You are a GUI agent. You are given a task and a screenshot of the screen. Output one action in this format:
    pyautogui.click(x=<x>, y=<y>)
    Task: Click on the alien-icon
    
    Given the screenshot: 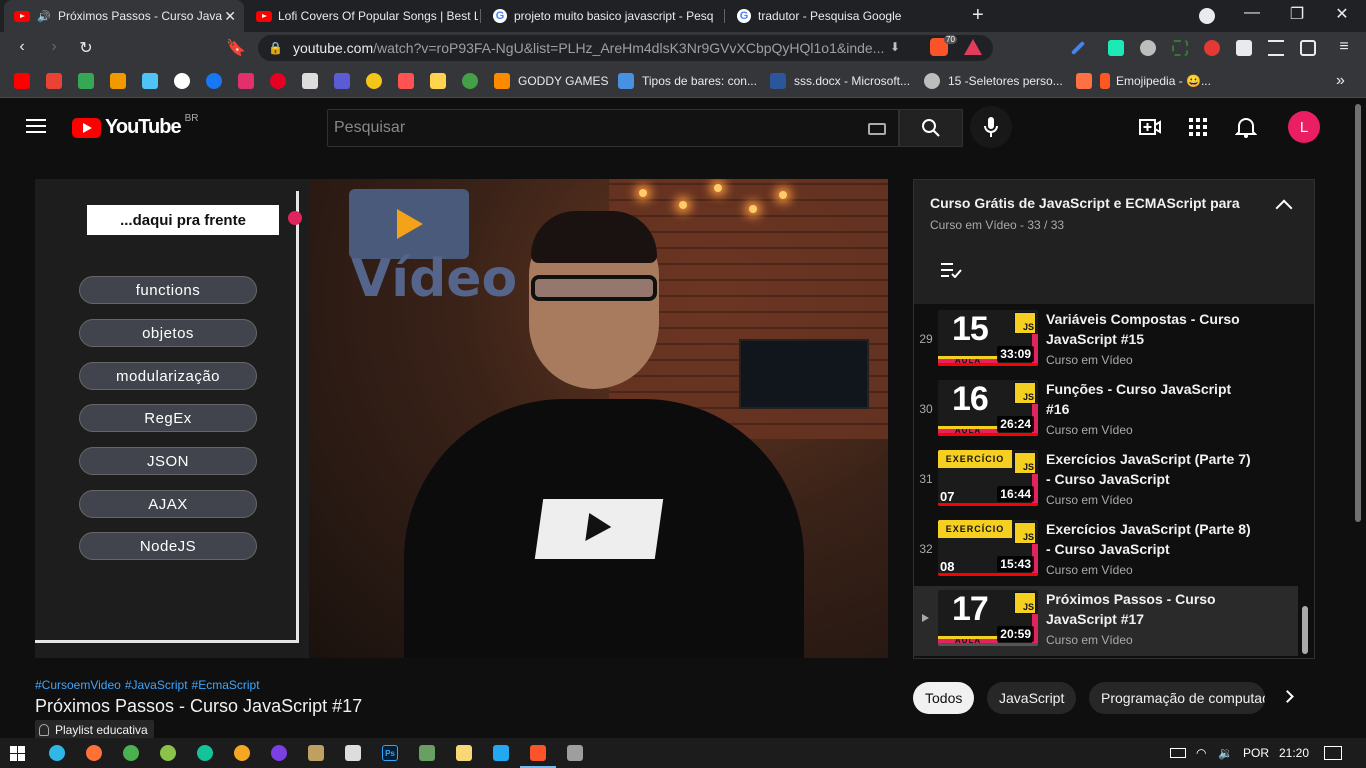 What is the action you would take?
    pyautogui.click(x=353, y=753)
    